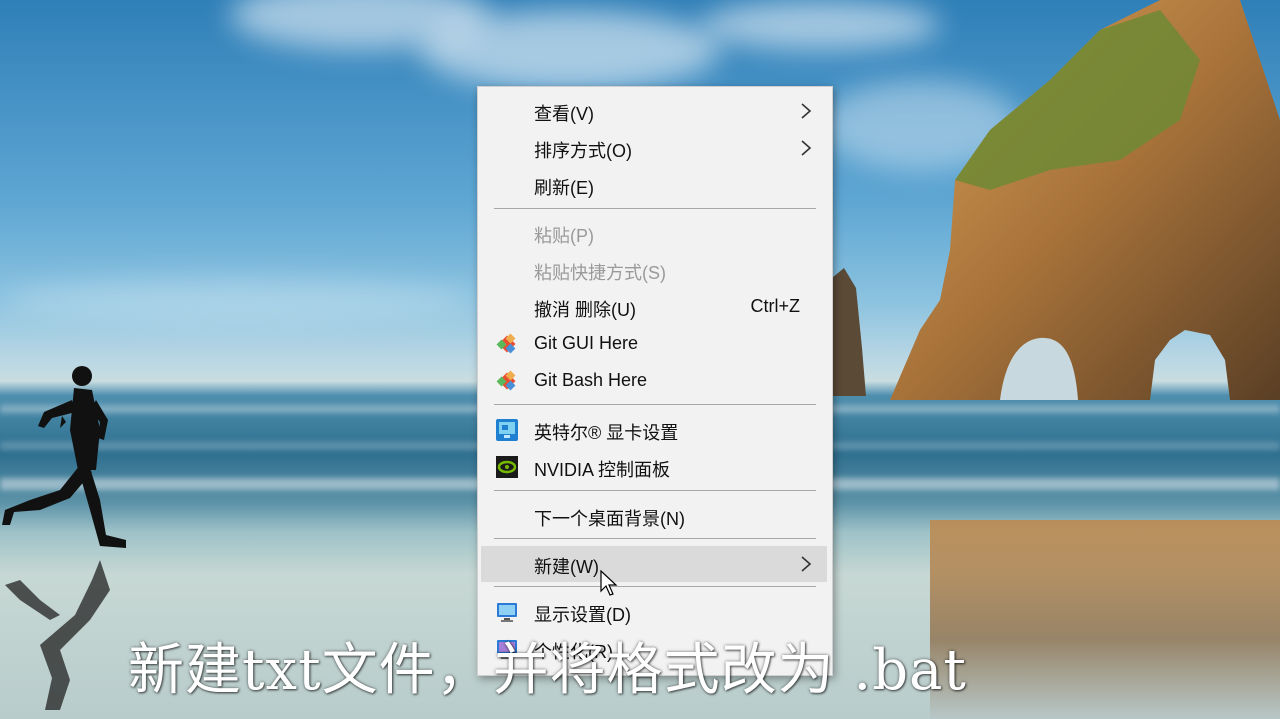 The height and width of the screenshot is (719, 1280). I want to click on menu-item-refresh: 刷新(E), so click(654, 185).